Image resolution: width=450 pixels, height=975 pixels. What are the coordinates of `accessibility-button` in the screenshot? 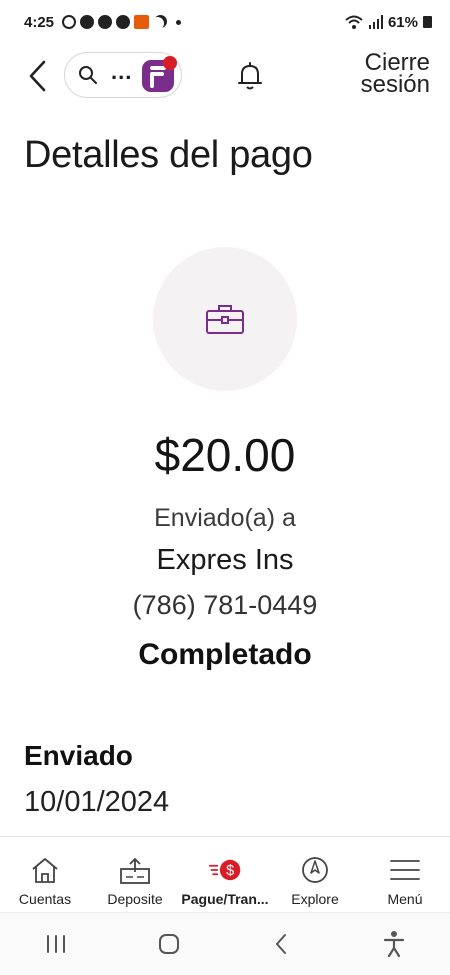 It's located at (394, 944).